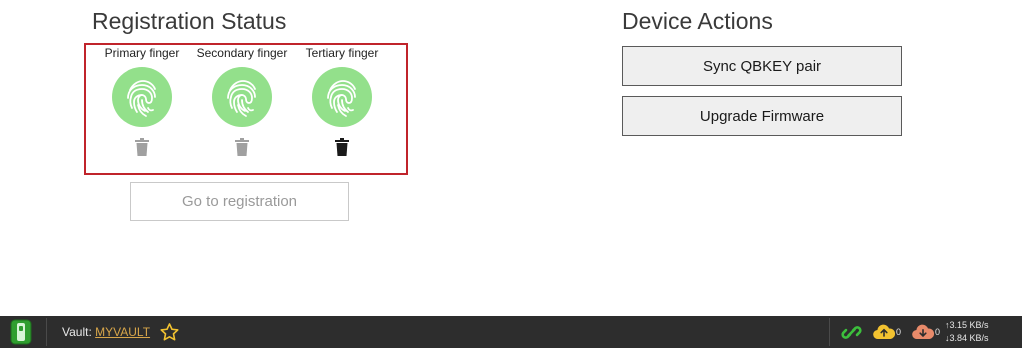 This screenshot has width=1022, height=350. What do you see at coordinates (342, 53) in the screenshot?
I see `finger-label-tertiary: Tertiary finger` at bounding box center [342, 53].